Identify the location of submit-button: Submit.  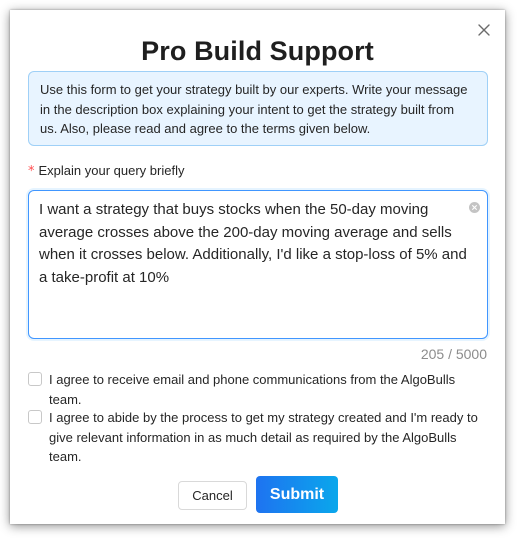
(297, 494).